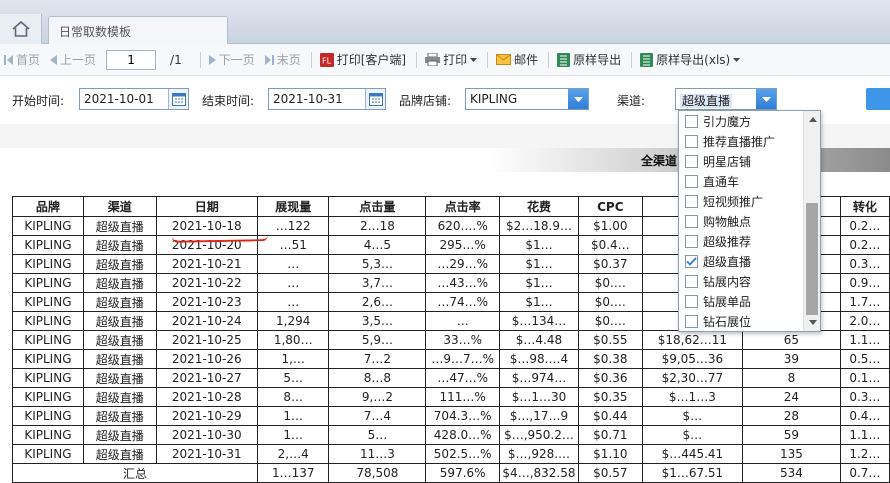  I want to click on channel-option: 购物触点, so click(749, 221).